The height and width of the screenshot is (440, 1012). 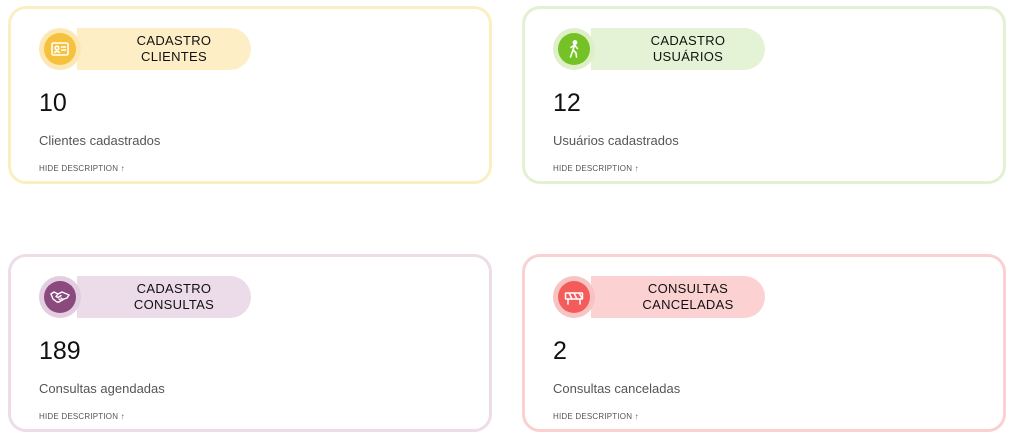 I want to click on barrier-icon, so click(x=574, y=297).